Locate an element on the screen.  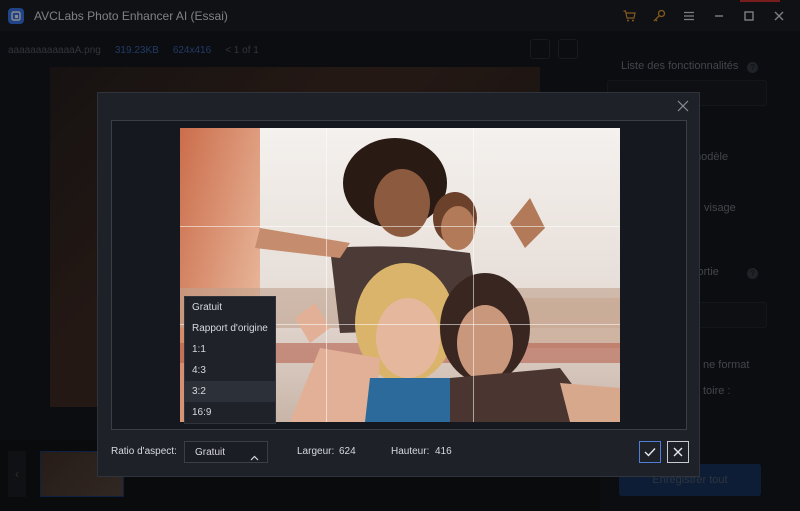
ratio-option-16-9: 16:9 is located at coordinates (230, 412).